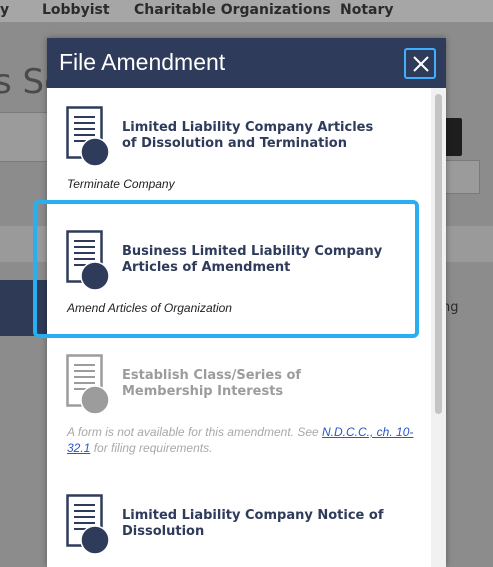 Image resolution: width=493 pixels, height=567 pixels. Describe the element at coordinates (121, 184) in the screenshot. I see `amendment-option-description: Terminate Company` at that location.